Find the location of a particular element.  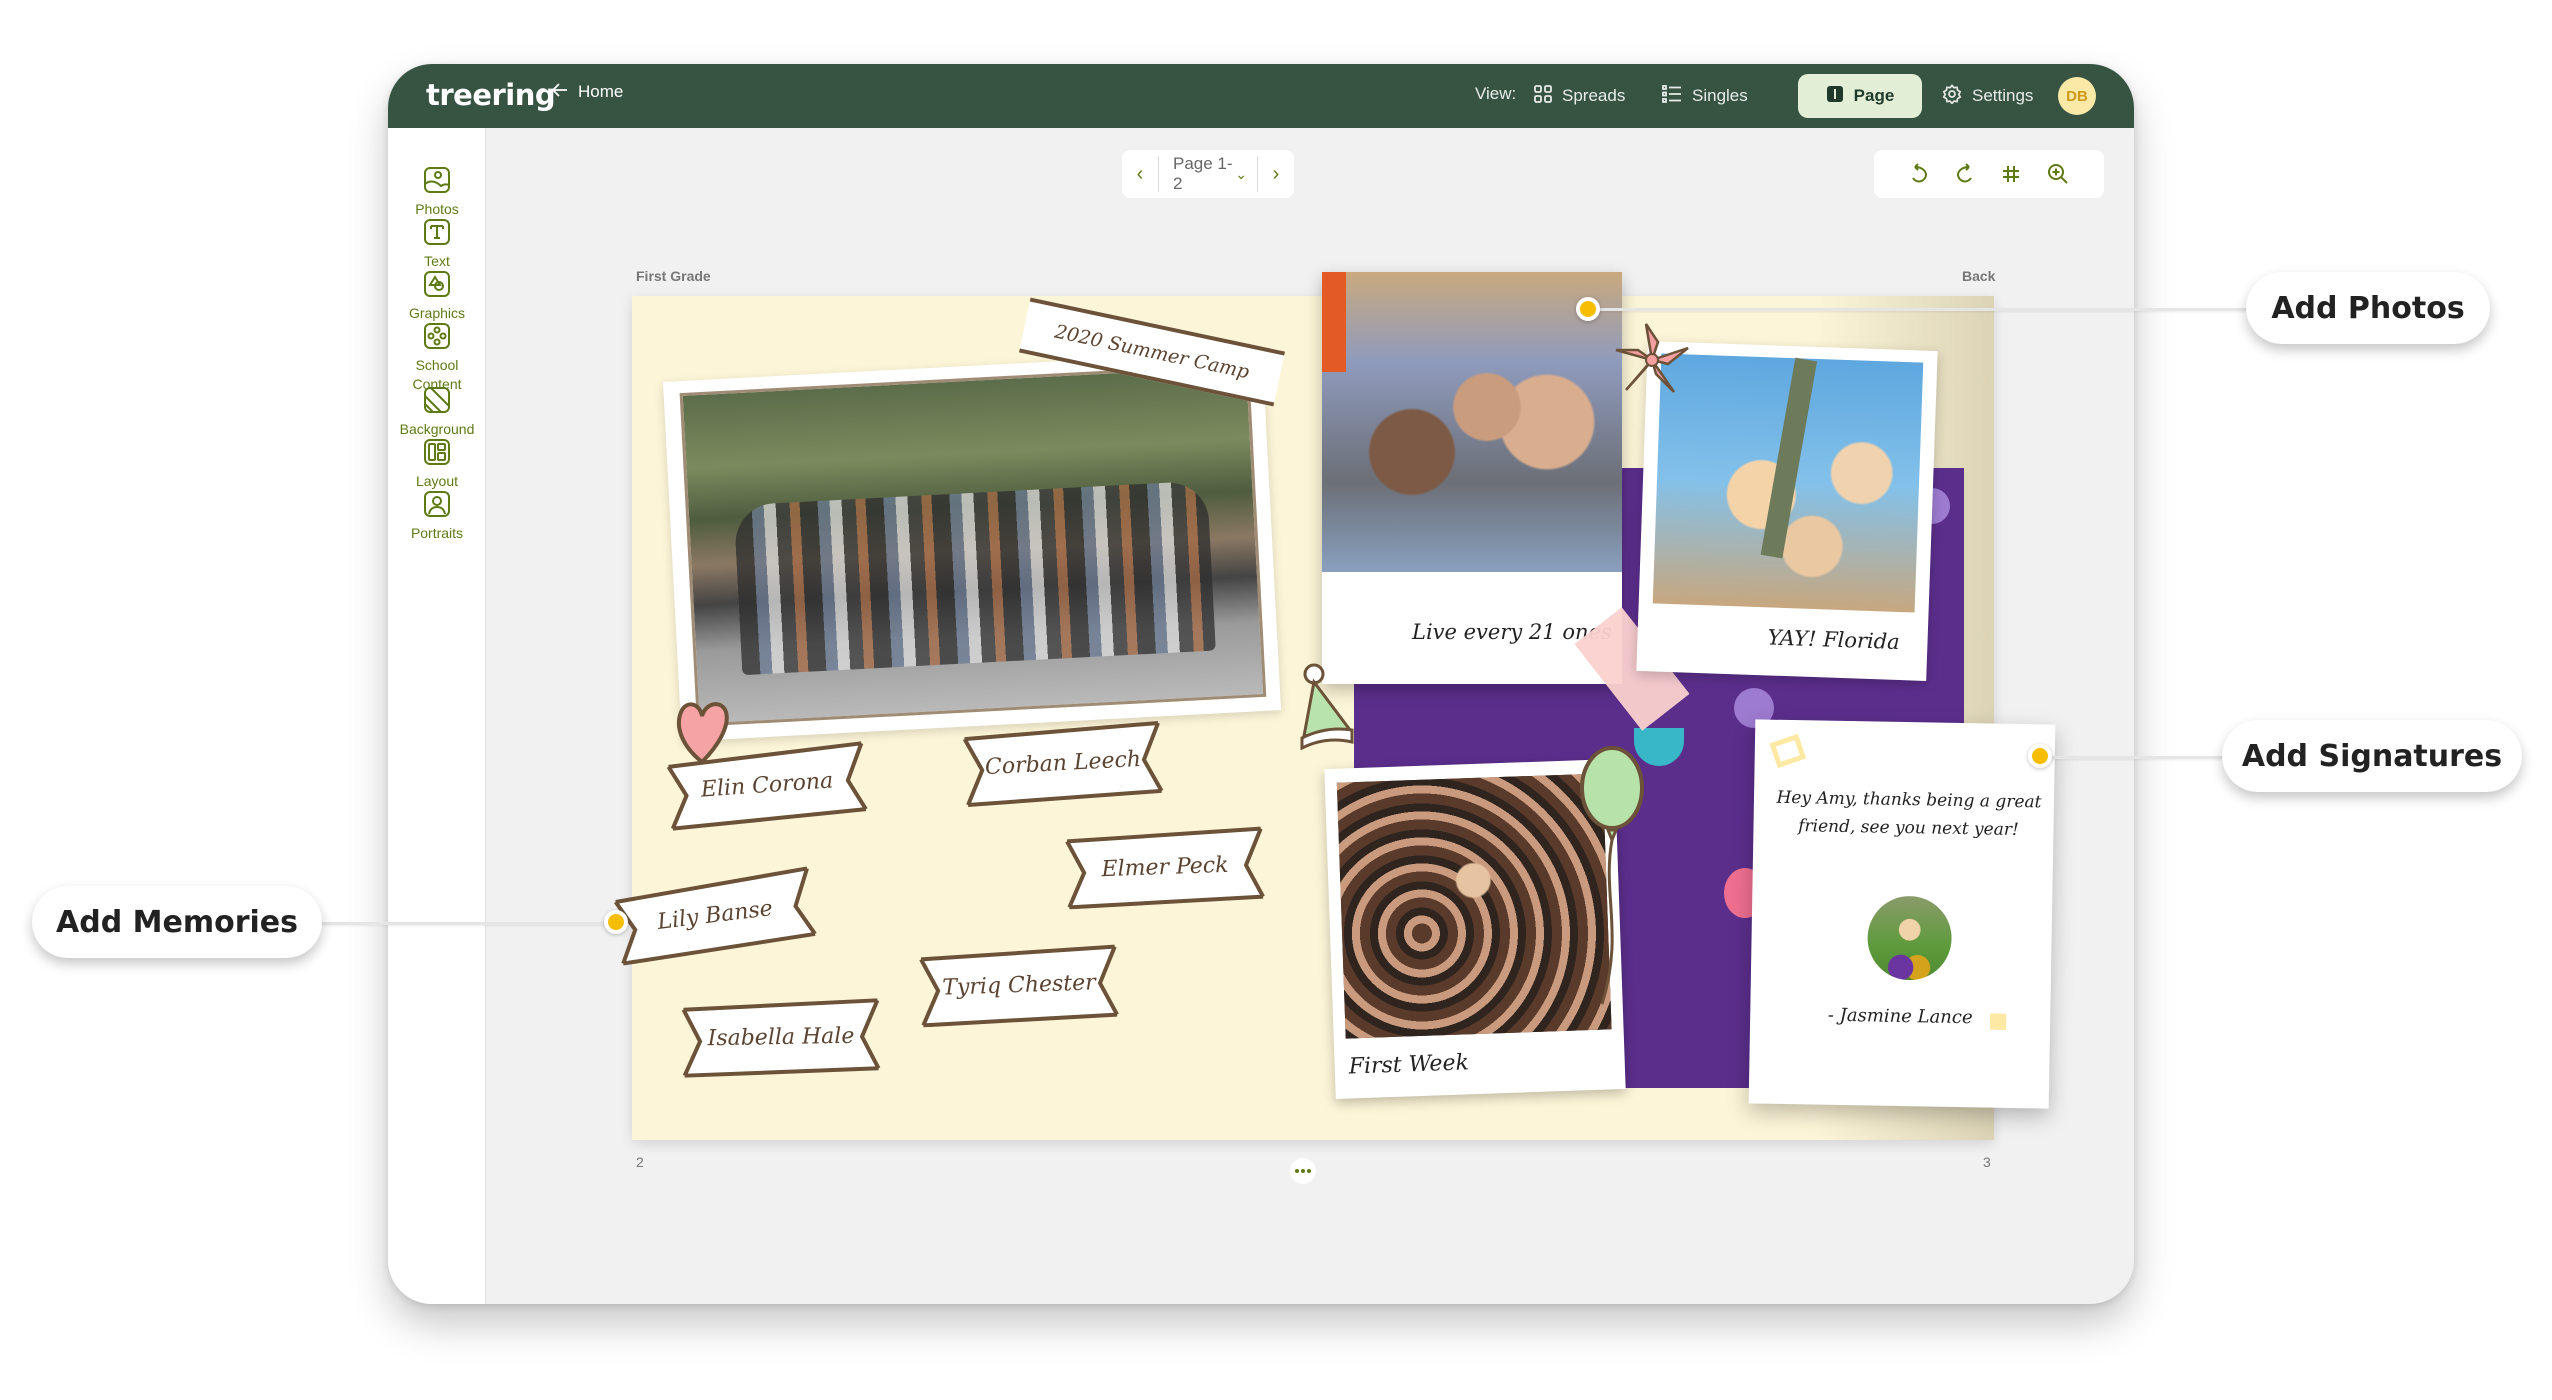

name-ribbon-label: Tyriq Chester is located at coordinates (1019, 985).